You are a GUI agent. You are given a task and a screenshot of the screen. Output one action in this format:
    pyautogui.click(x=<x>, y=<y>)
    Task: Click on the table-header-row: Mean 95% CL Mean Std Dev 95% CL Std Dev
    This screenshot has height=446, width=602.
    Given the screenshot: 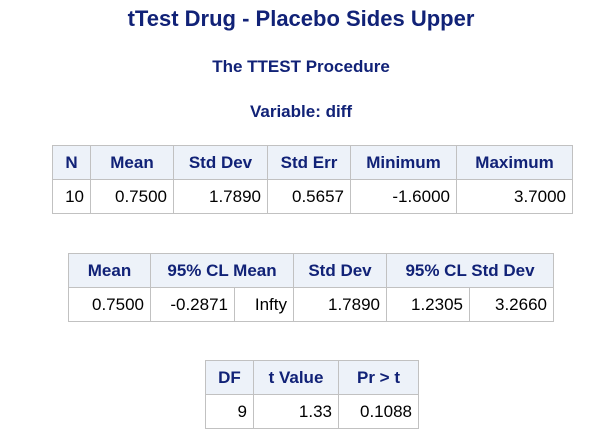 What is the action you would take?
    pyautogui.click(x=311, y=270)
    